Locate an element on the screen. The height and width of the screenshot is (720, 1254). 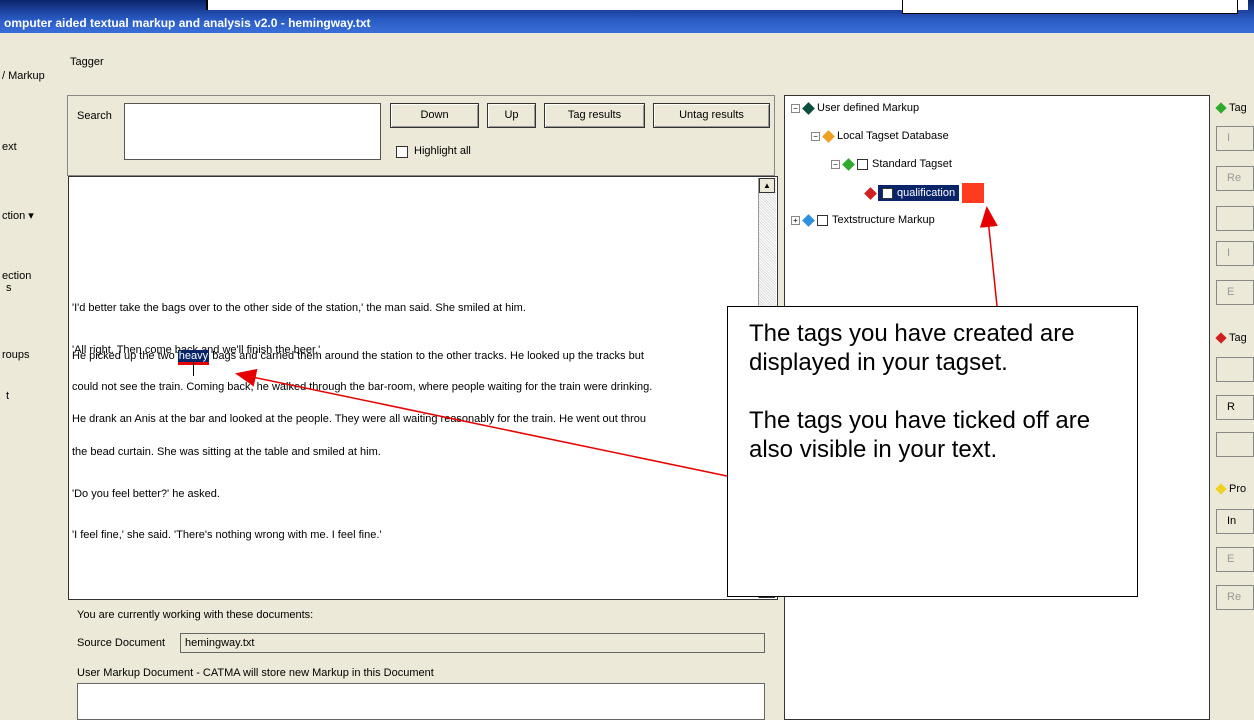
tree-node-textstructure-markup: + Textstructure Markup is located at coordinates (863, 220).